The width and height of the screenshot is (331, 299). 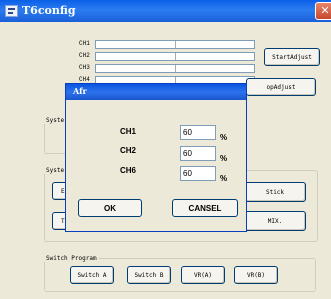 What do you see at coordinates (256, 275) in the screenshot?
I see `vr-b-button: VR(B)` at bounding box center [256, 275].